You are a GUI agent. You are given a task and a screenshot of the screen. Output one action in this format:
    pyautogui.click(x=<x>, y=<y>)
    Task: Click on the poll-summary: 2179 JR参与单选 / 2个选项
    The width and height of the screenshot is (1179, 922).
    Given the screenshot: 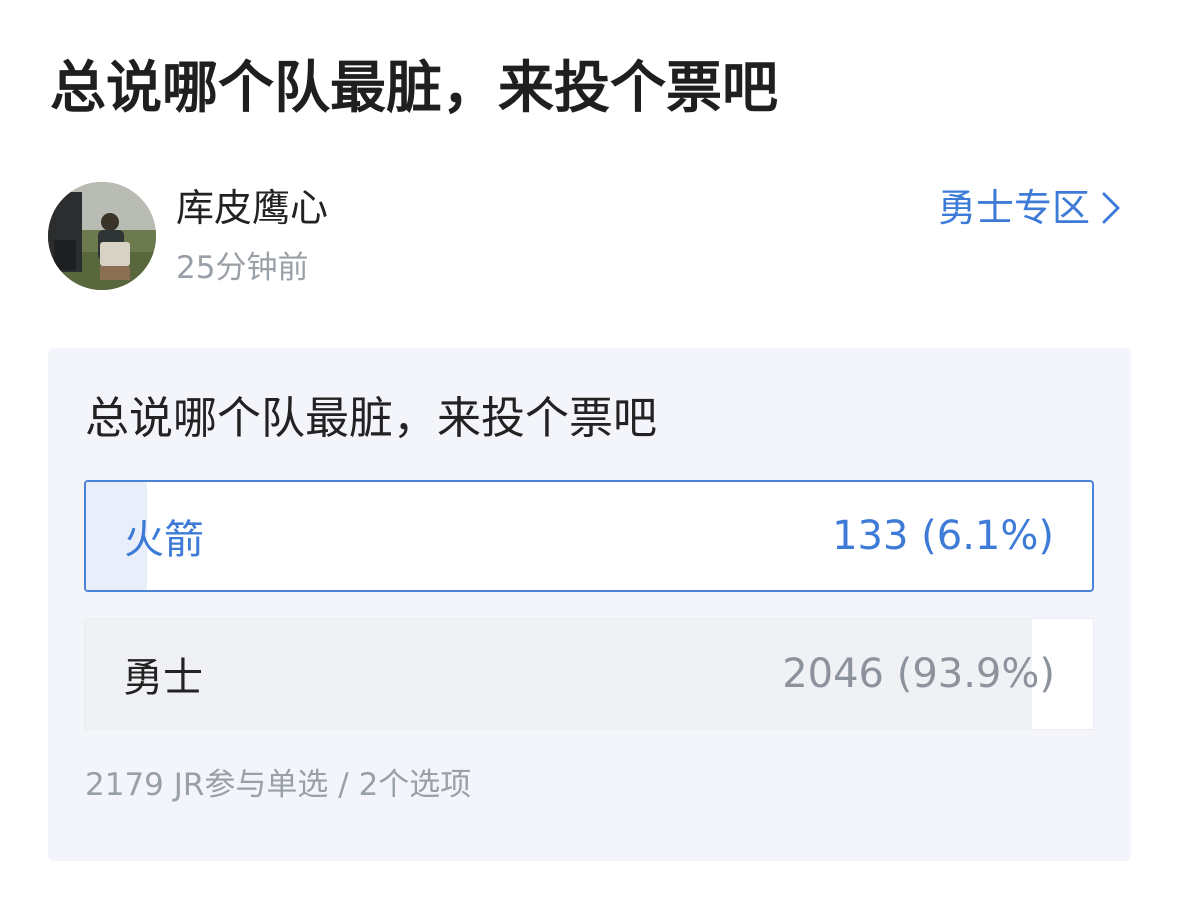 What is the action you would take?
    pyautogui.click(x=278, y=785)
    